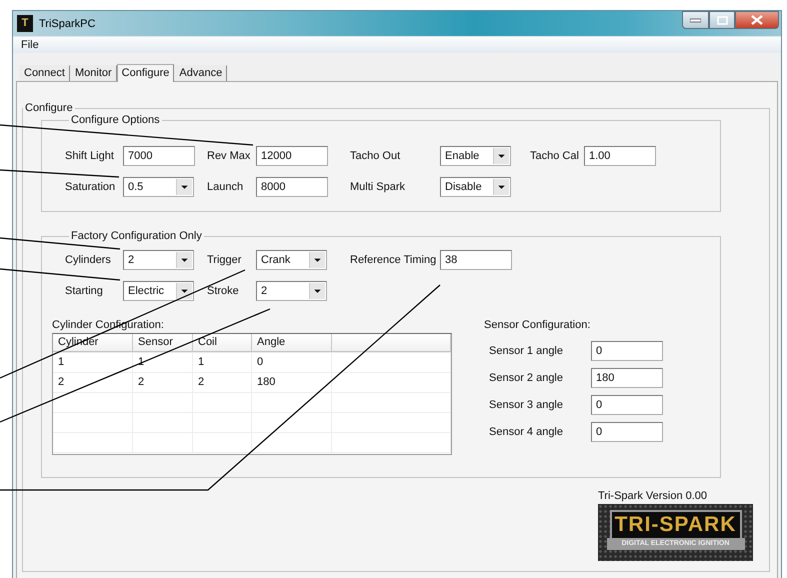 The width and height of the screenshot is (787, 578). Describe the element at coordinates (90, 156) in the screenshot. I see `field-label: Shift Light` at that location.